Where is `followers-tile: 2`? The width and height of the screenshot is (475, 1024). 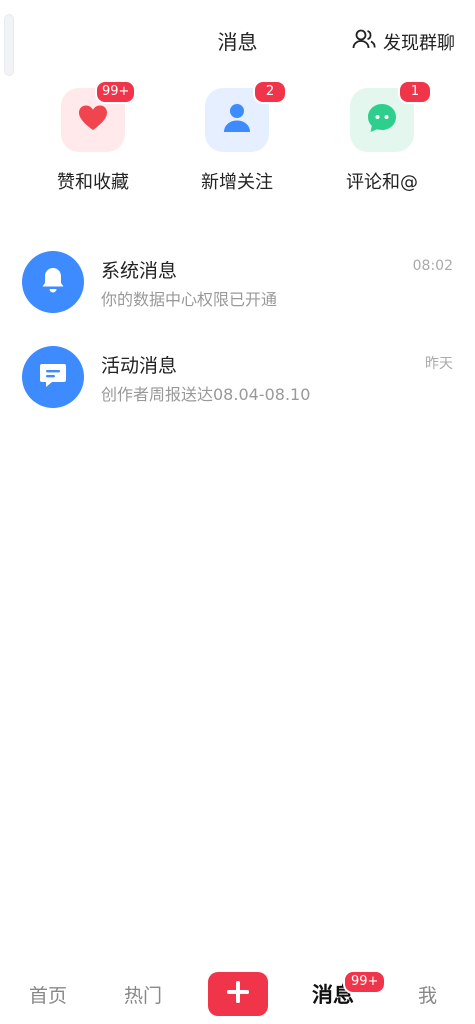 followers-tile: 2 is located at coordinates (246, 116).